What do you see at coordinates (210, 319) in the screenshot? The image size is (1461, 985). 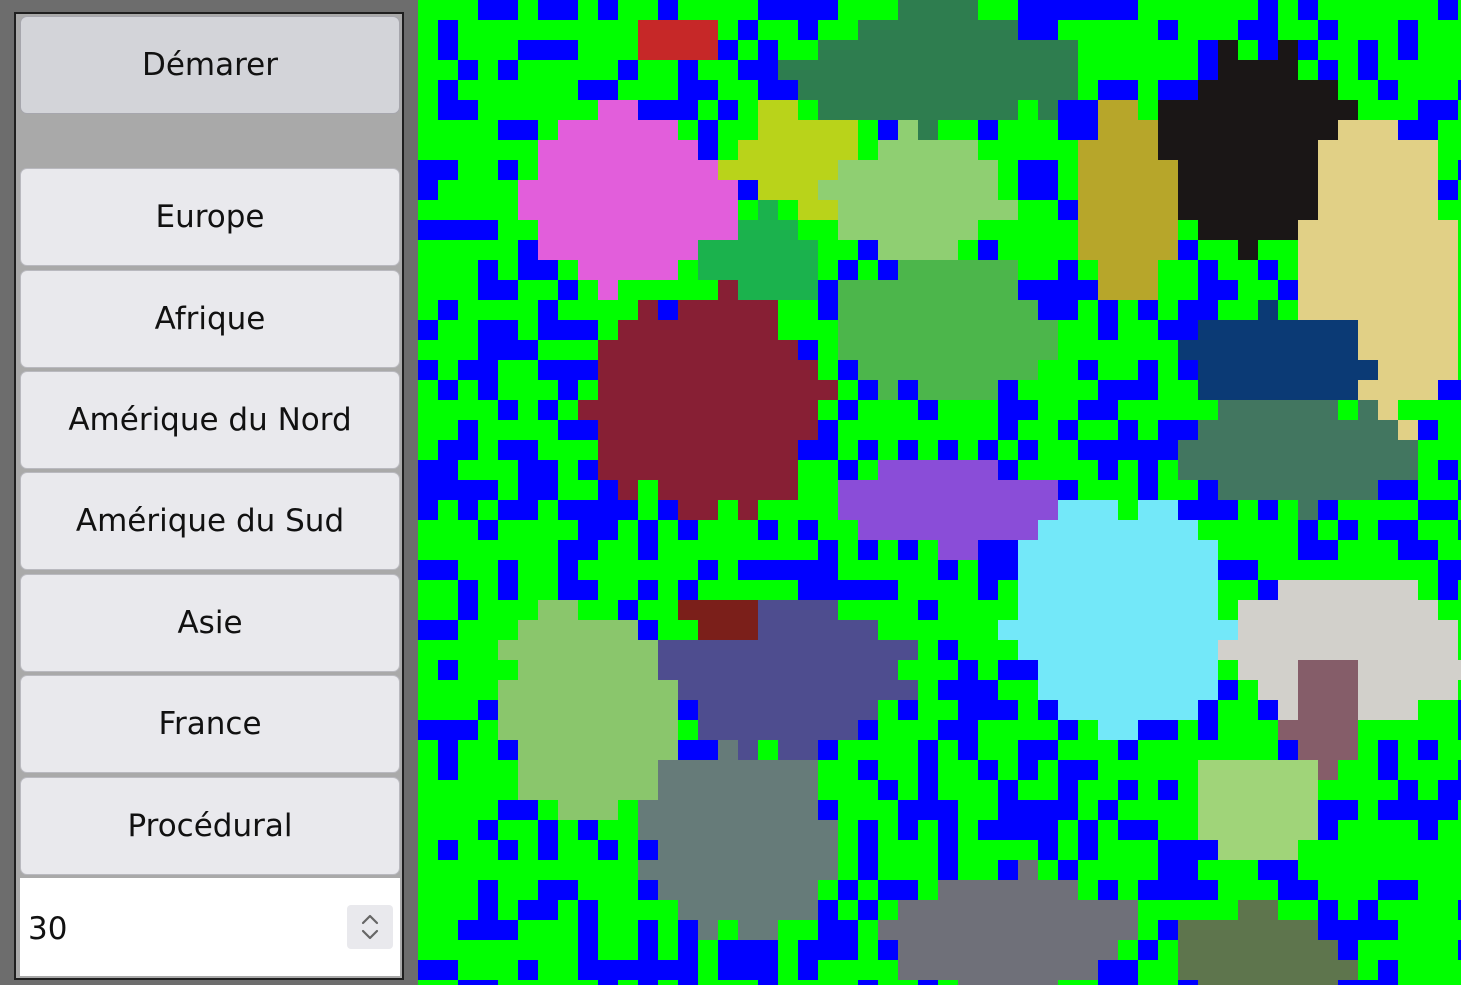 I see `map-africa-button: Afrique` at bounding box center [210, 319].